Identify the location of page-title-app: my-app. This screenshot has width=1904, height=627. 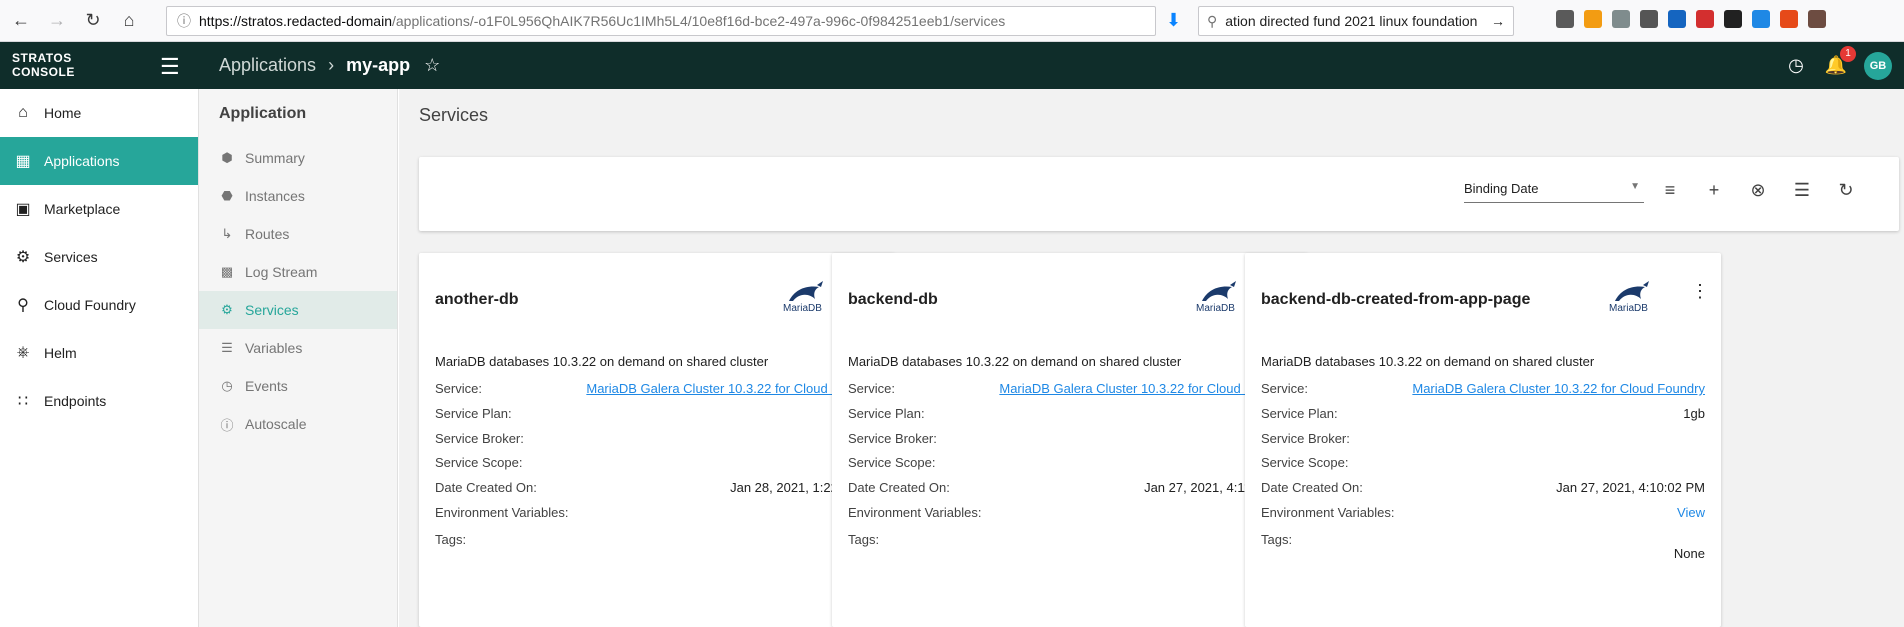
(378, 65).